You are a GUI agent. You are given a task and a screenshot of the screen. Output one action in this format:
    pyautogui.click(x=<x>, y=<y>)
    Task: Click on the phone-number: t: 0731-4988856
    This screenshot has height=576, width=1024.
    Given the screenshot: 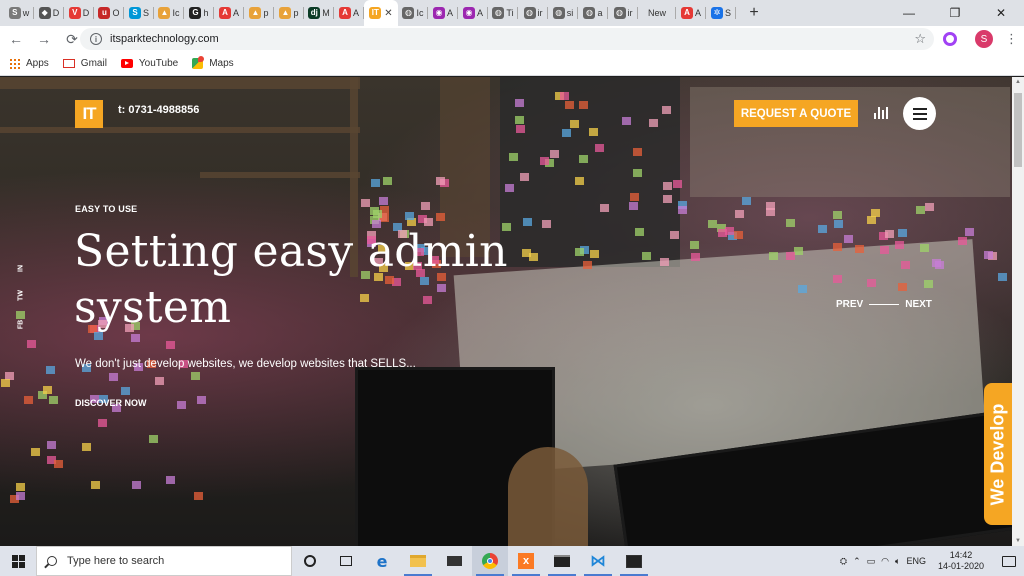 What is the action you would take?
    pyautogui.click(x=158, y=110)
    